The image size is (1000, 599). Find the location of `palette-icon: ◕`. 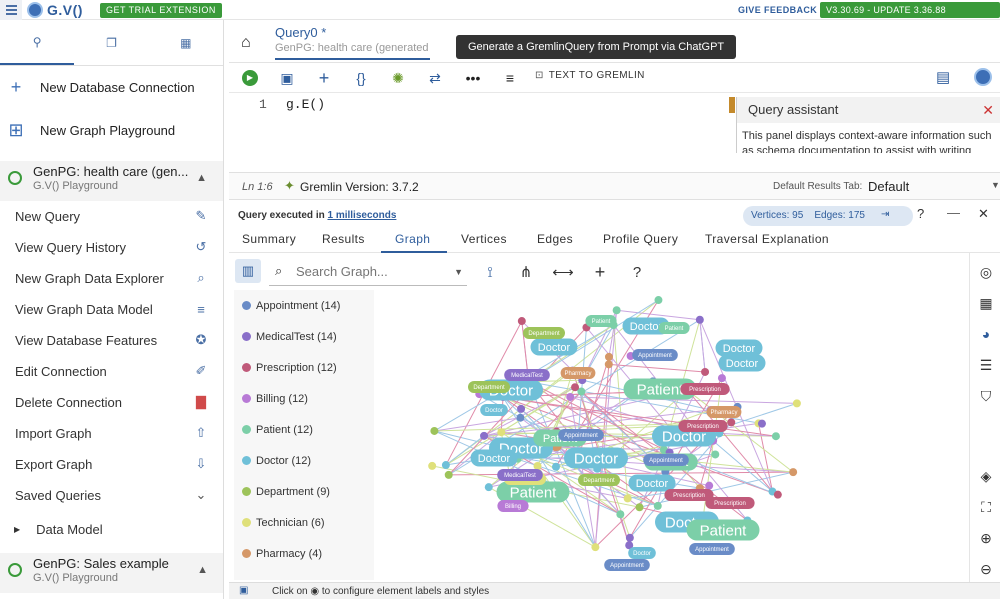

palette-icon: ◕ is located at coordinates (986, 334).